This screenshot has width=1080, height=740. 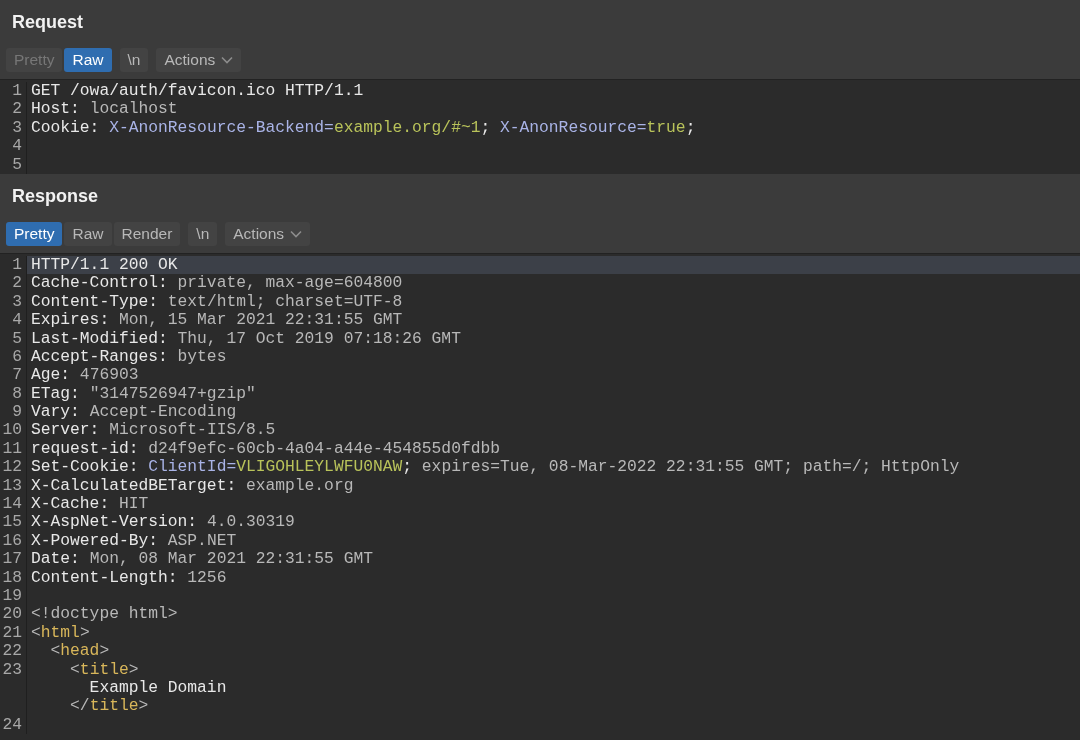 What do you see at coordinates (12, 577) in the screenshot?
I see `line-number: 18` at bounding box center [12, 577].